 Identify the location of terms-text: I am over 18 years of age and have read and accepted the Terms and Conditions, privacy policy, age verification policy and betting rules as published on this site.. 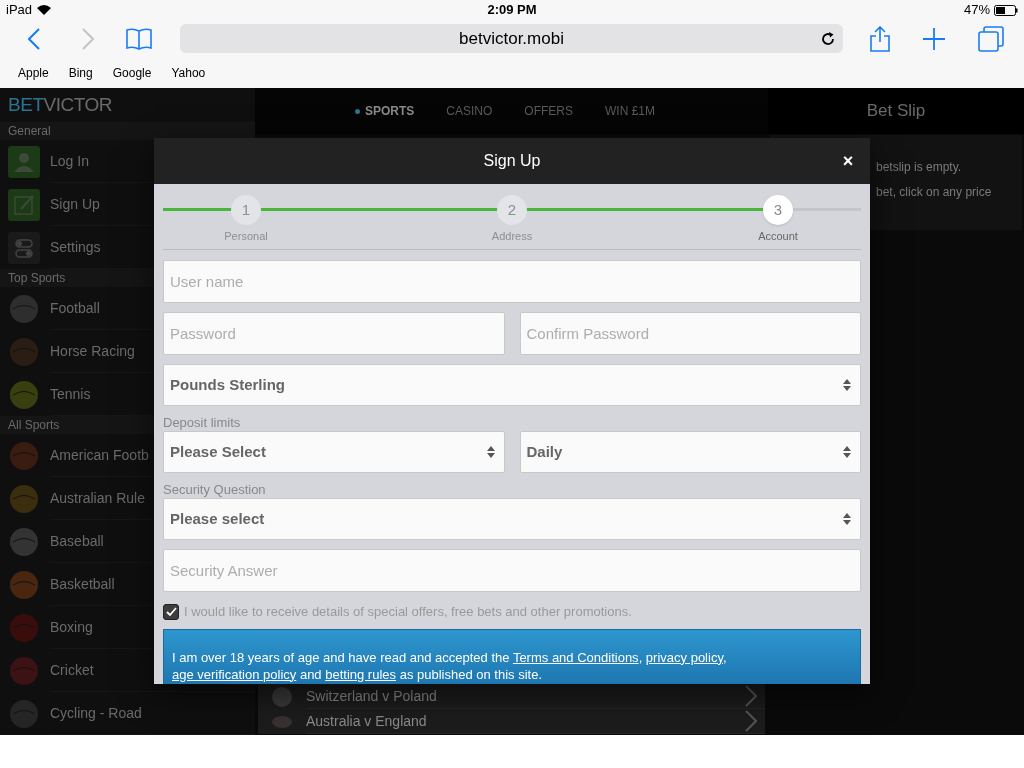
(450, 665).